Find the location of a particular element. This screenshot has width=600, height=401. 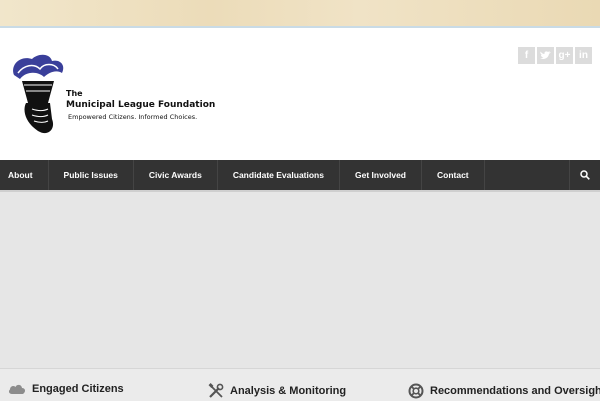

twitter-icon is located at coordinates (545, 55).